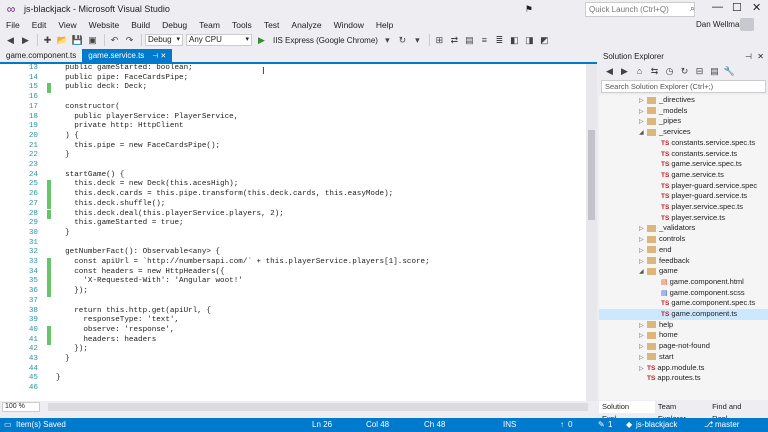 This screenshot has height=432, width=768. Describe the element at coordinates (756, 7) in the screenshot. I see `close-icon: ✕` at that location.